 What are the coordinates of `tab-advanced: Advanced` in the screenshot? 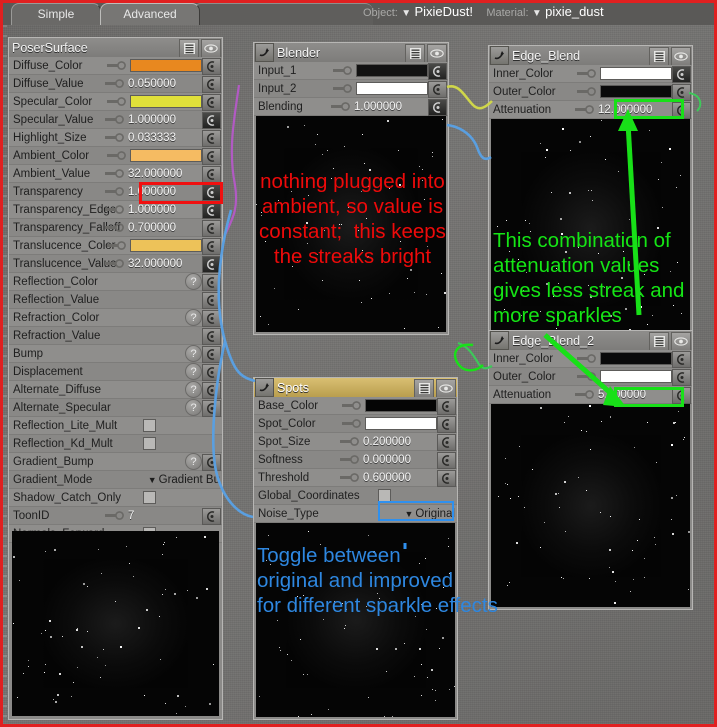 It's located at (150, 14).